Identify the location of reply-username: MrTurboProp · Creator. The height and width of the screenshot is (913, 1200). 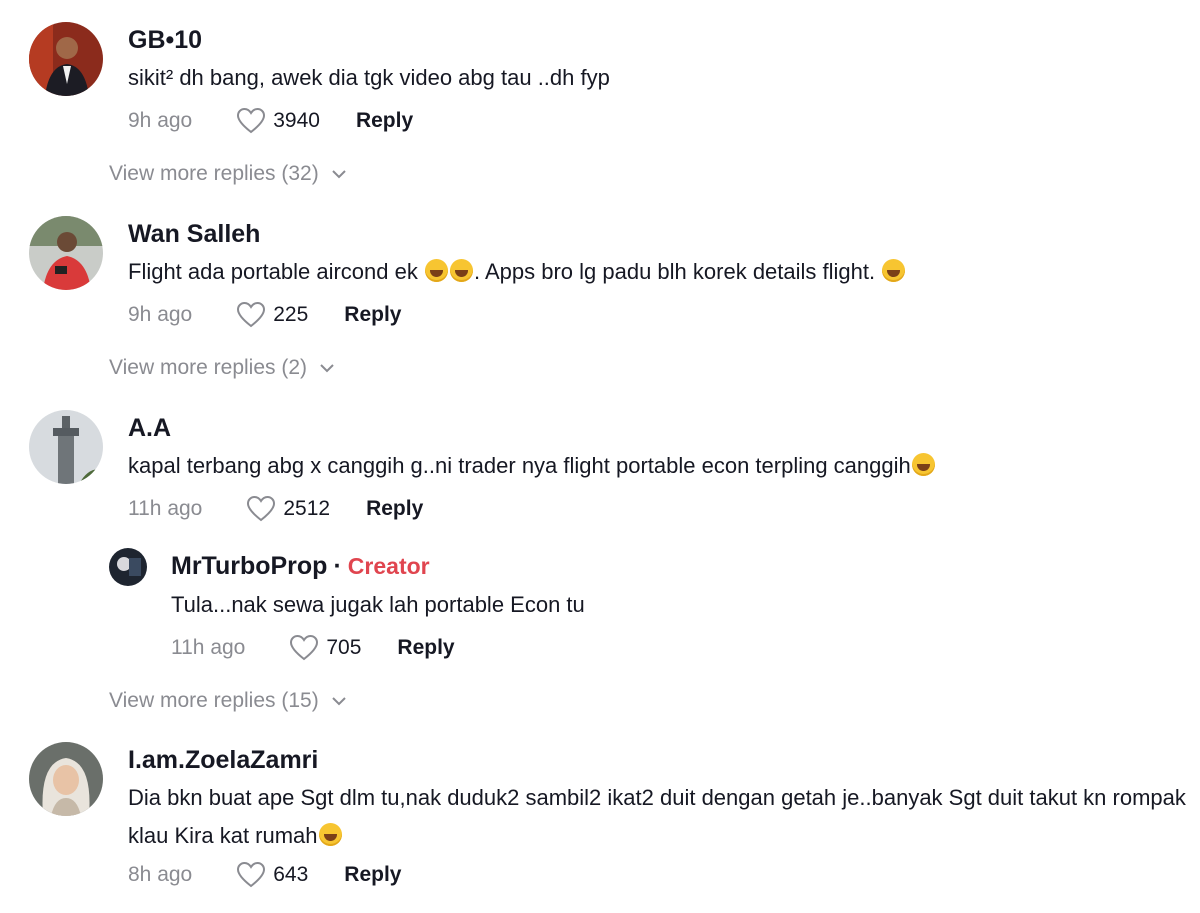
(300, 566).